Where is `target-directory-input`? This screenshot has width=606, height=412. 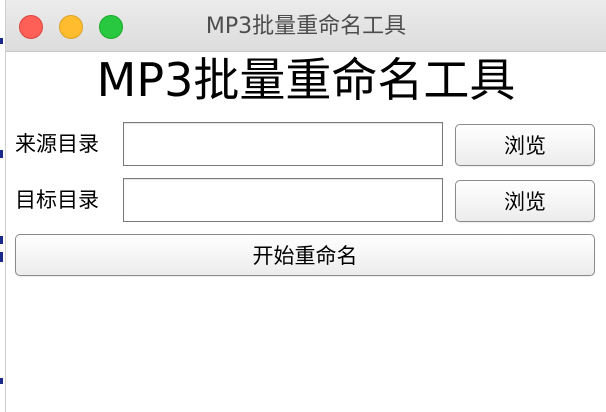
target-directory-input is located at coordinates (283, 200).